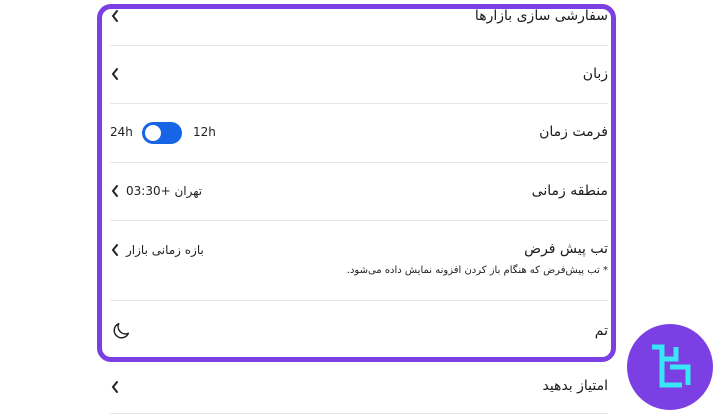 This screenshot has width=721, height=419. What do you see at coordinates (162, 133) in the screenshot?
I see `time-format-toggle` at bounding box center [162, 133].